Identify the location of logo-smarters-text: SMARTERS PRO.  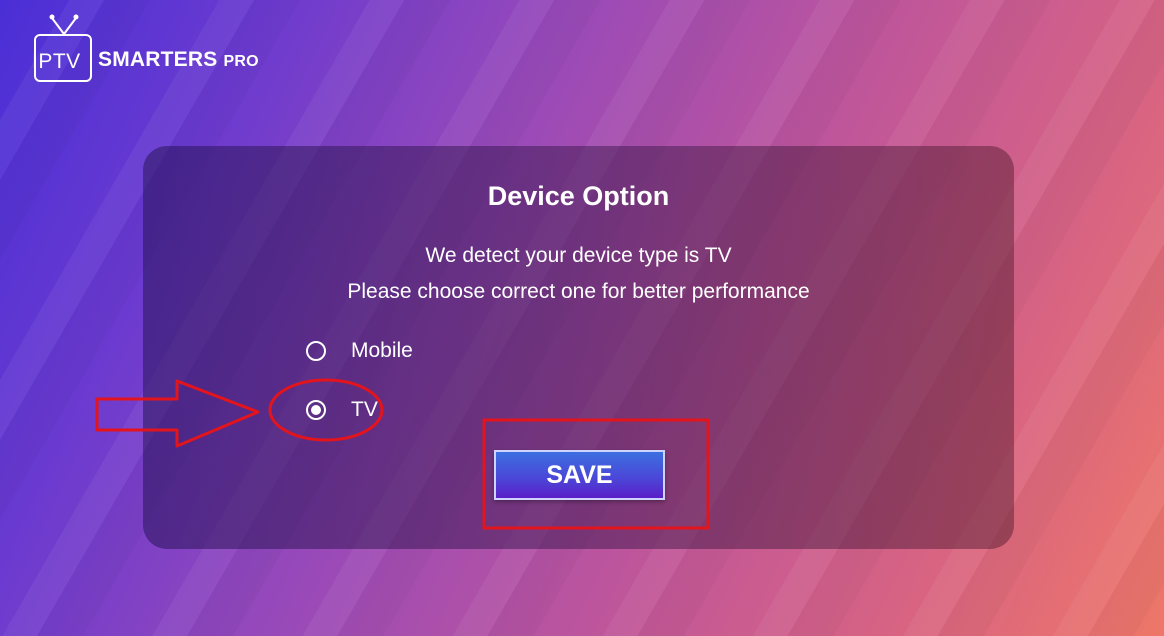
(178, 60).